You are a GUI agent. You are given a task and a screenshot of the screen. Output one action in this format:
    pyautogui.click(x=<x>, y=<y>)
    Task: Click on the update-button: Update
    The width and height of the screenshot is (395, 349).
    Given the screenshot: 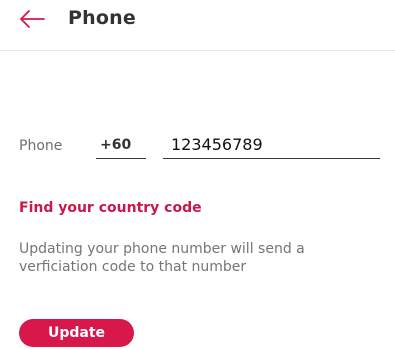 What is the action you would take?
    pyautogui.click(x=76, y=333)
    